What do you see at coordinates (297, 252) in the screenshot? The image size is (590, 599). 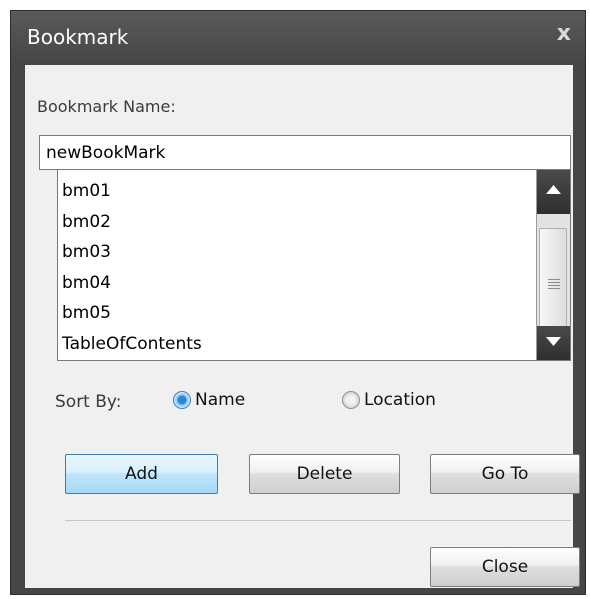 I see `bookmark-list-item: bm03` at bounding box center [297, 252].